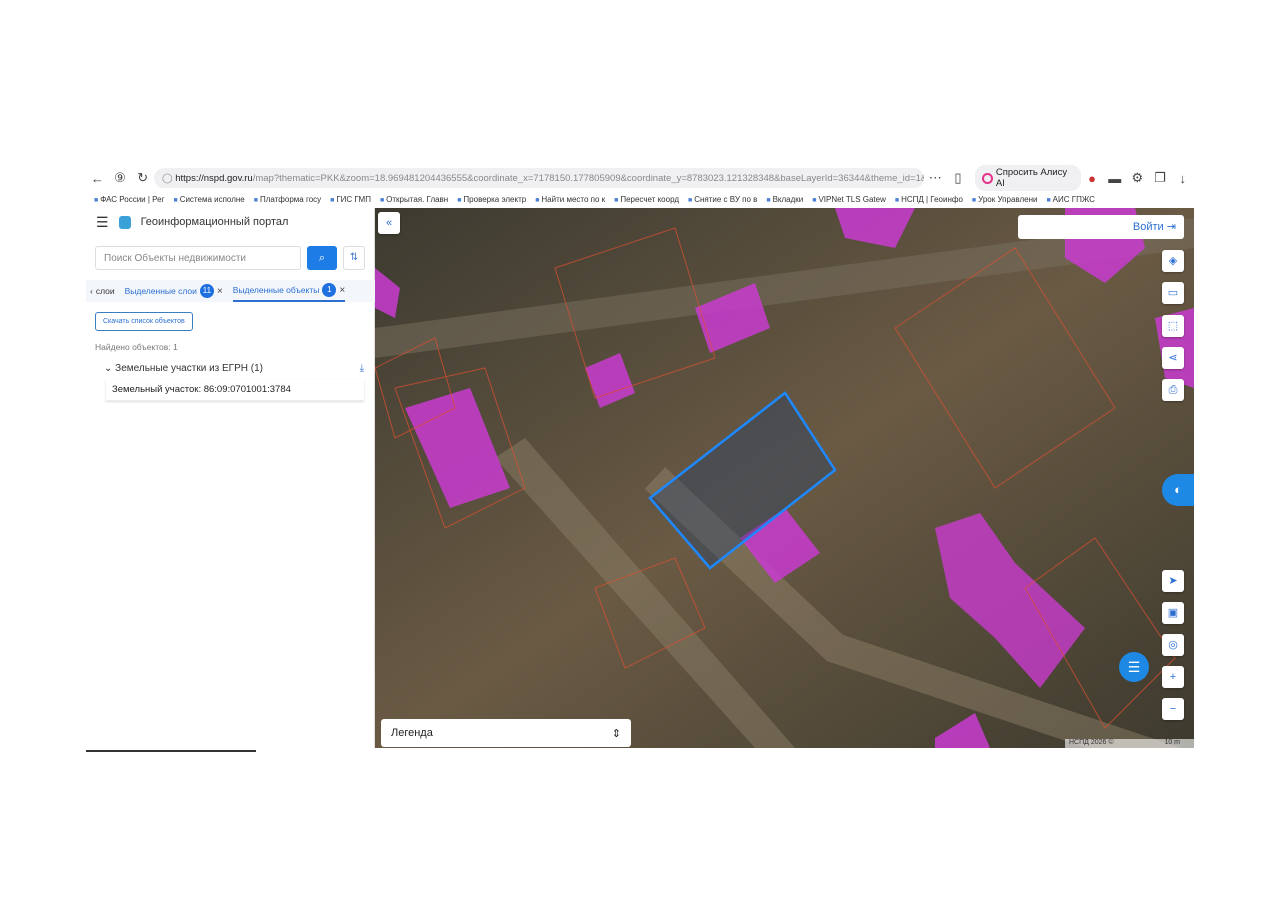  What do you see at coordinates (289, 291) in the screenshot?
I see `tab-selected-objects: Выделенные объекты 1 ×` at bounding box center [289, 291].